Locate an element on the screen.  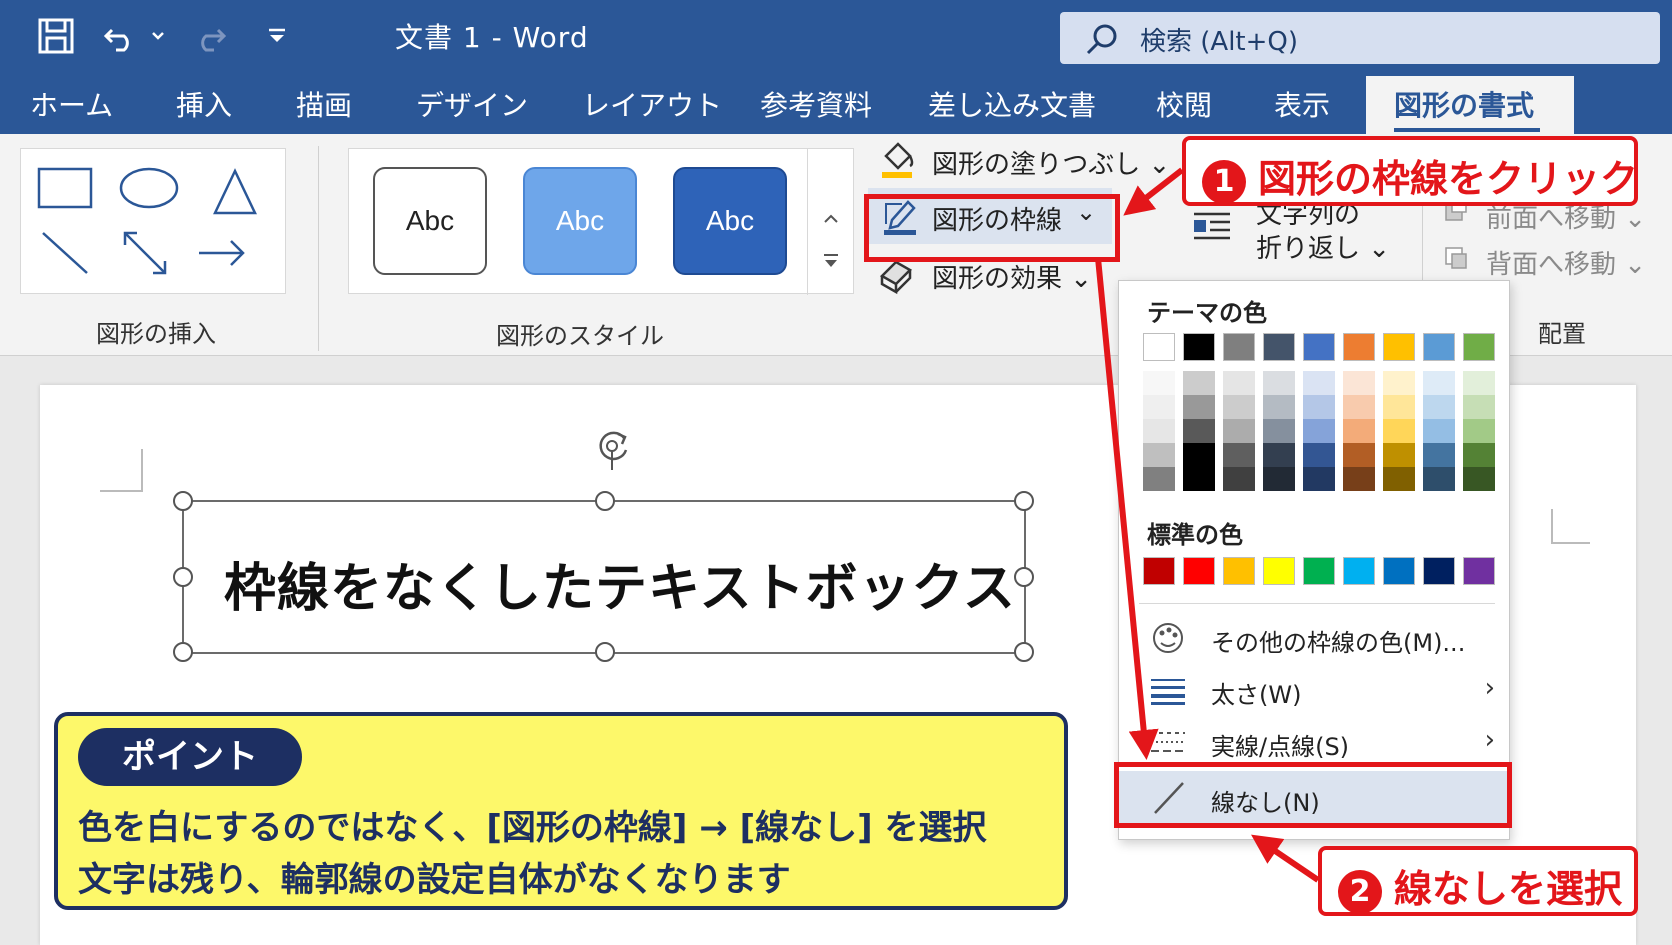
step1-callout: 1 図形の枠線をクリック is located at coordinates (1410, 171).